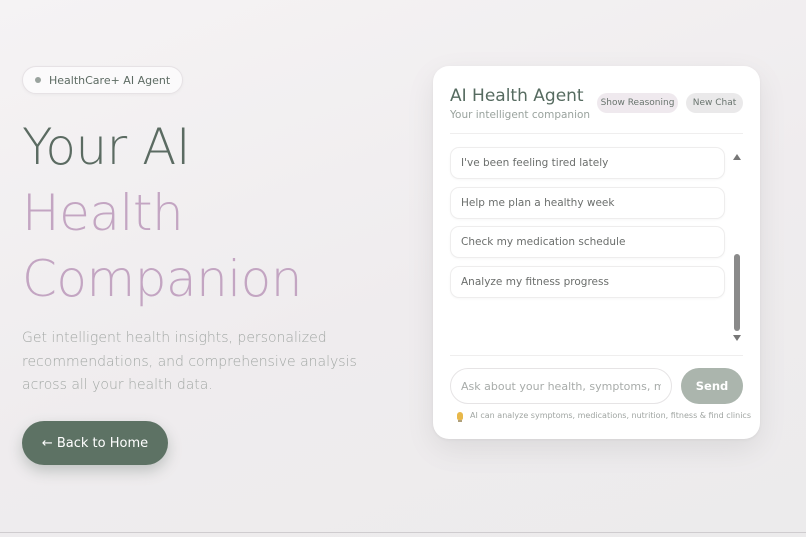 The width and height of the screenshot is (806, 537). What do you see at coordinates (460, 416) in the screenshot?
I see `lightbulb-icon` at bounding box center [460, 416].